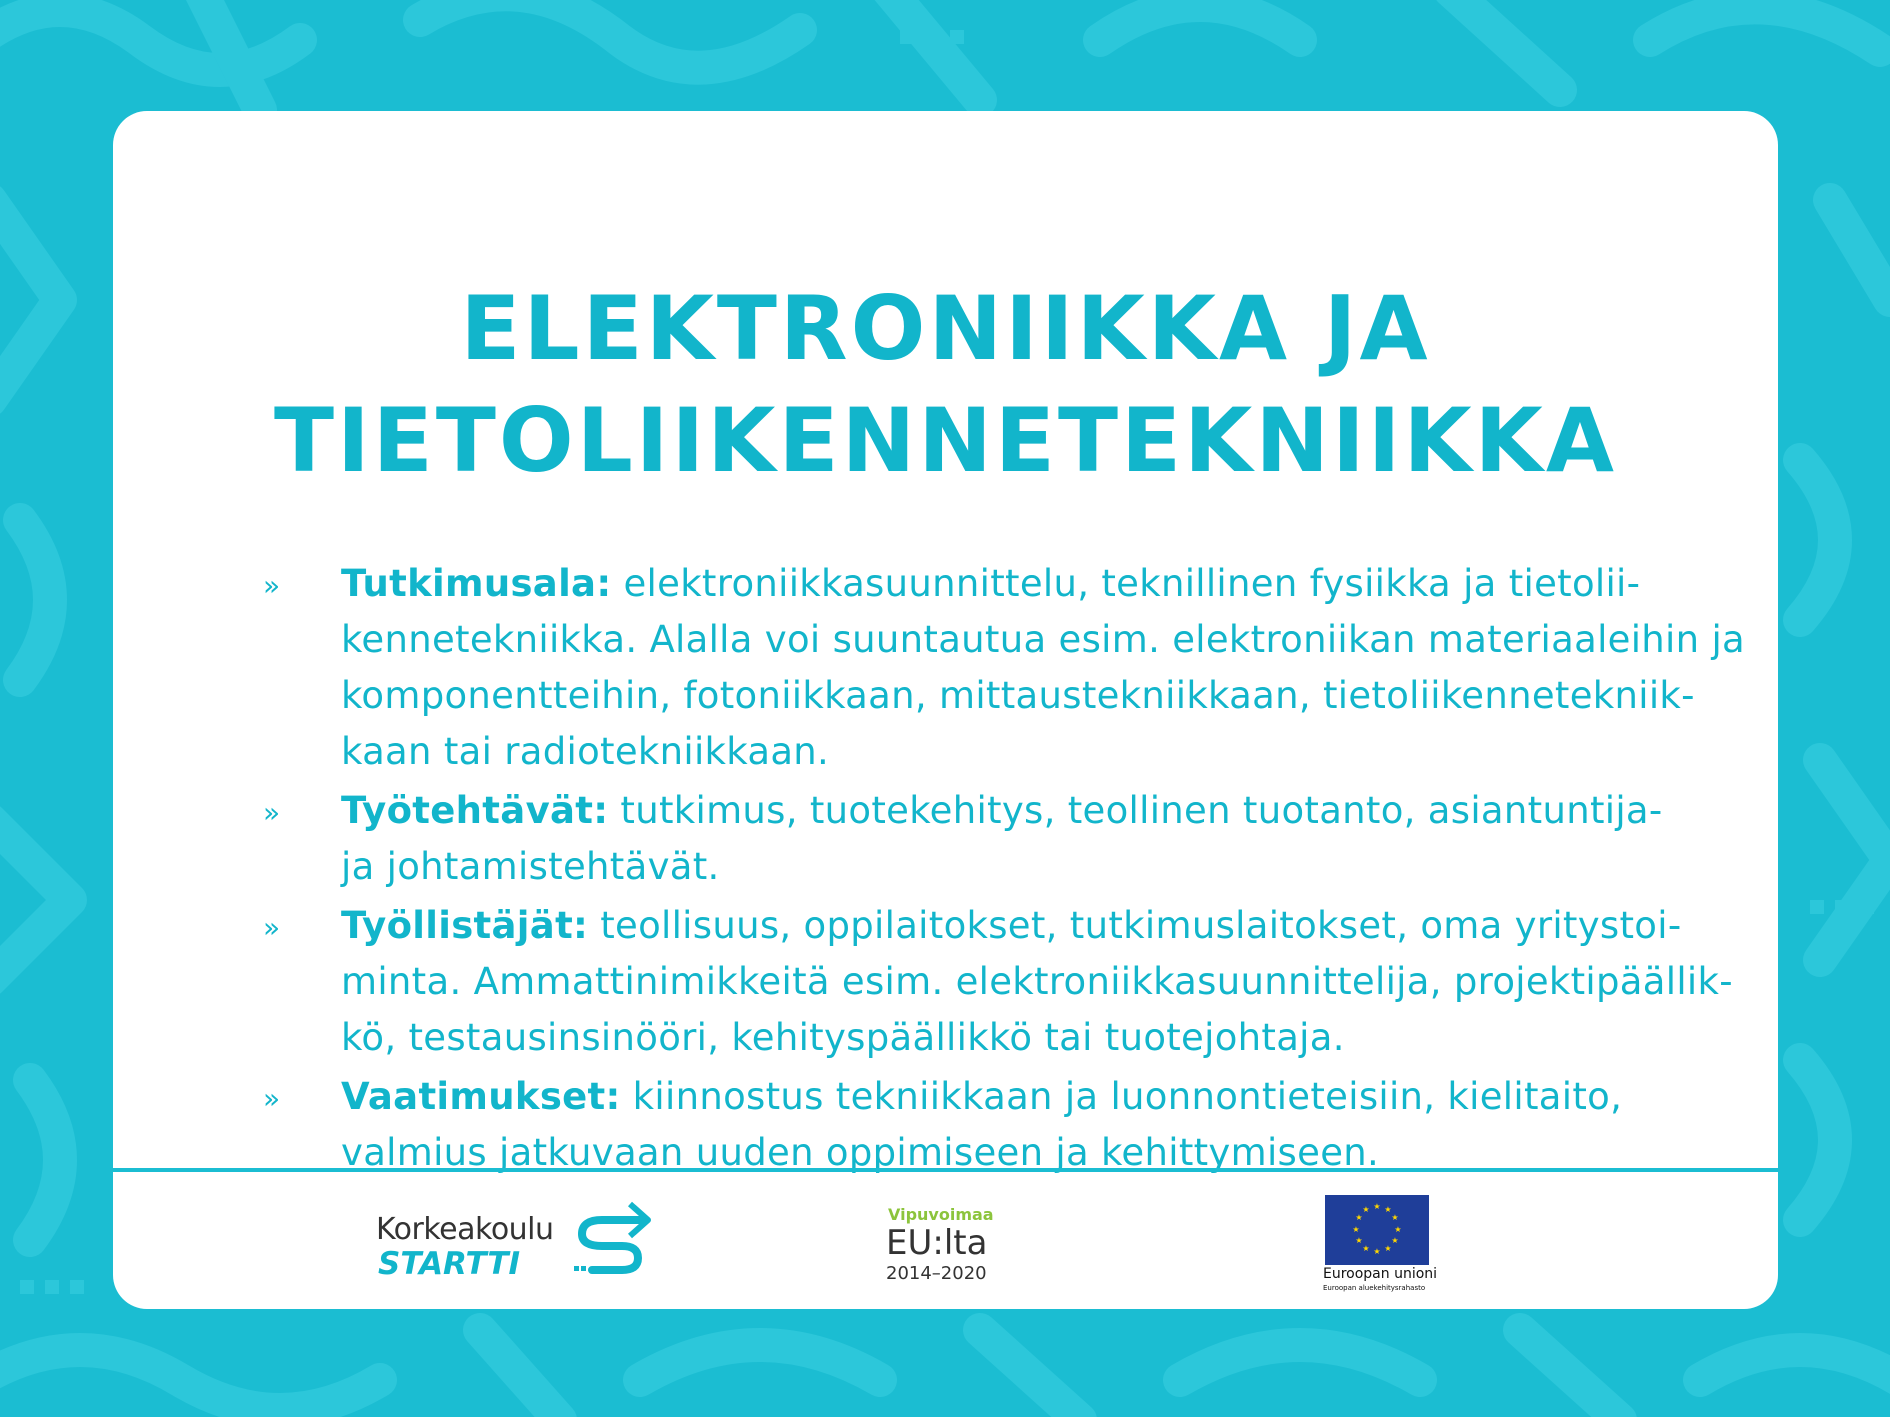  Describe the element at coordinates (941, 1214) in the screenshot. I see `vipuvoimaa-text: Vipuvoimaa` at that location.